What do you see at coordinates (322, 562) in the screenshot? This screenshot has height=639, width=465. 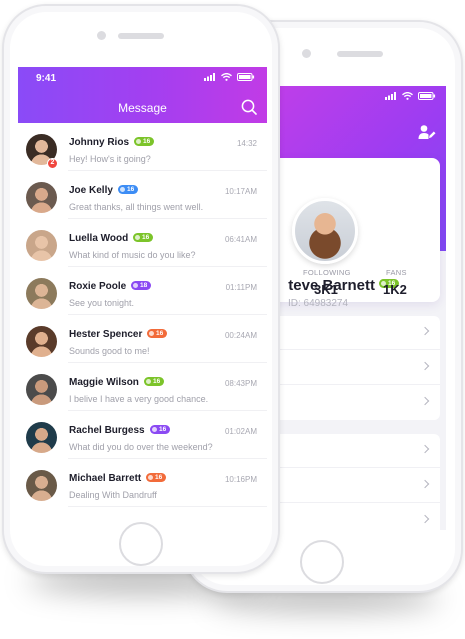 I see `back-phone-home-button` at bounding box center [322, 562].